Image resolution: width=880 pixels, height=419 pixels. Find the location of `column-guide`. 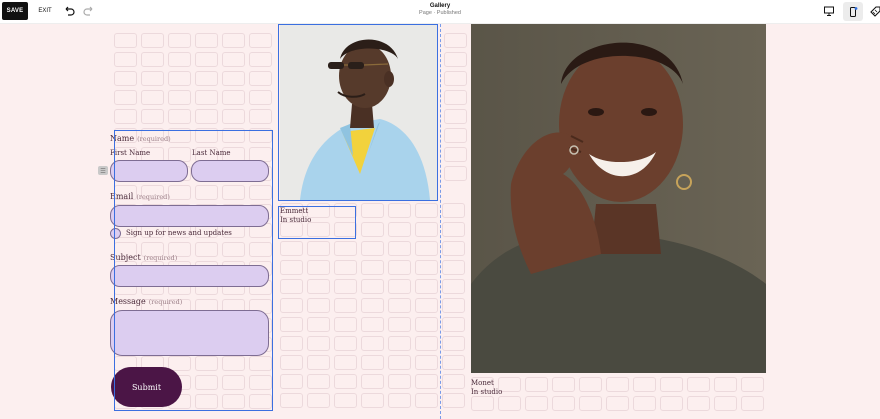

column-guide is located at coordinates (440, 221).